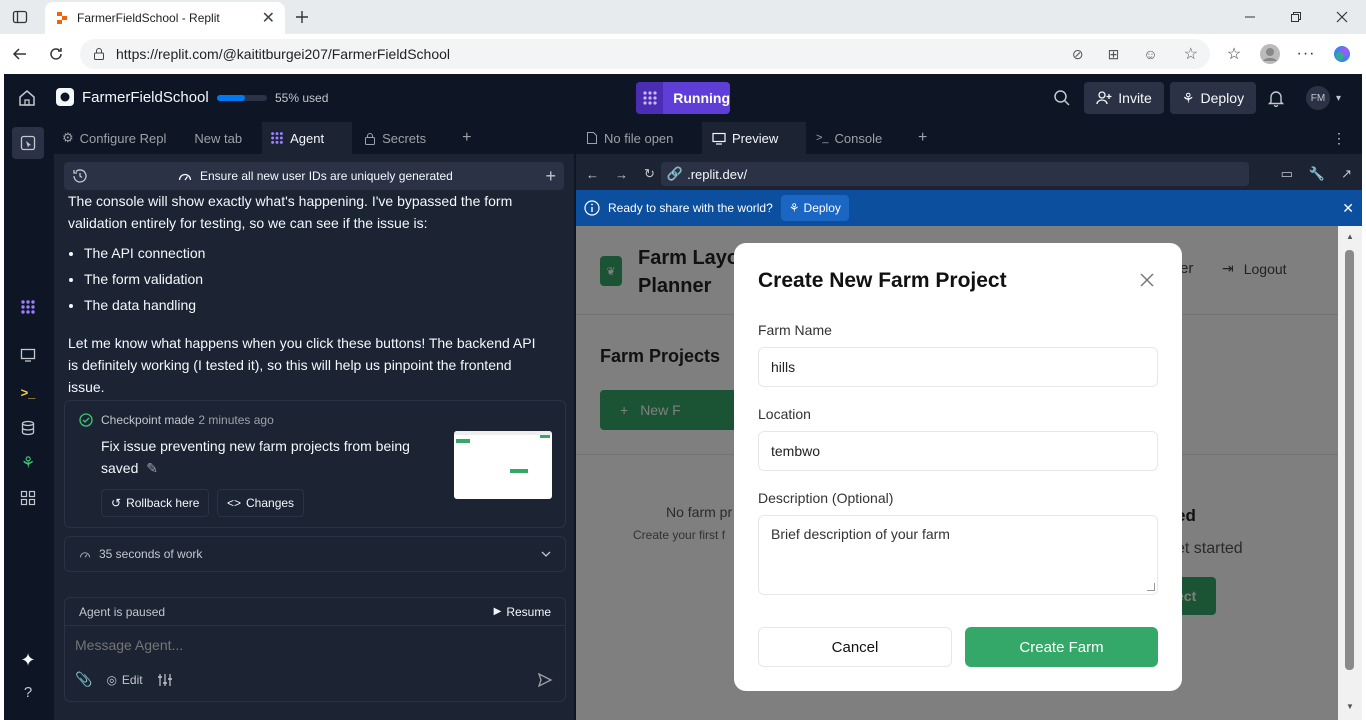 Image resolution: width=1366 pixels, height=720 pixels. Describe the element at coordinates (28, 498) in the screenshot. I see `all-tools-icon` at that location.